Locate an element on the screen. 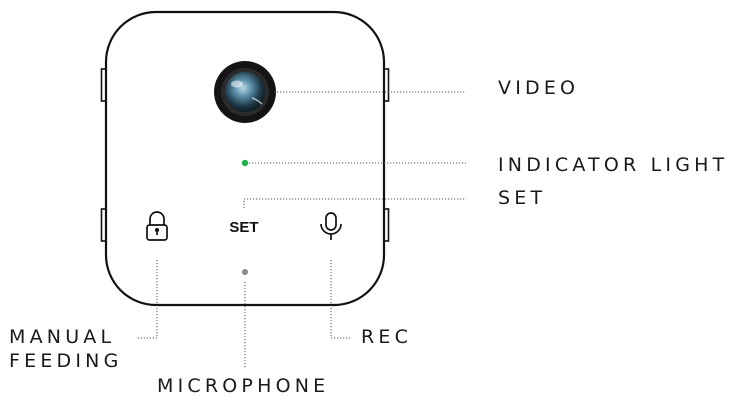 The height and width of the screenshot is (401, 734). label-manual-feeding-line1: MANUAL is located at coordinates (62, 337).